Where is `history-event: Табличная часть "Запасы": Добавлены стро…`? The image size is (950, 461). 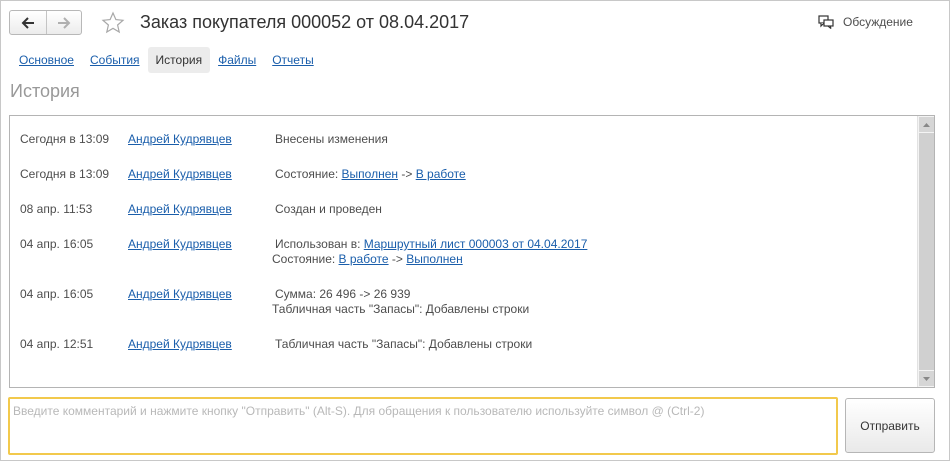 history-event: Табличная часть "Запасы": Добавлены стро… is located at coordinates (404, 344).